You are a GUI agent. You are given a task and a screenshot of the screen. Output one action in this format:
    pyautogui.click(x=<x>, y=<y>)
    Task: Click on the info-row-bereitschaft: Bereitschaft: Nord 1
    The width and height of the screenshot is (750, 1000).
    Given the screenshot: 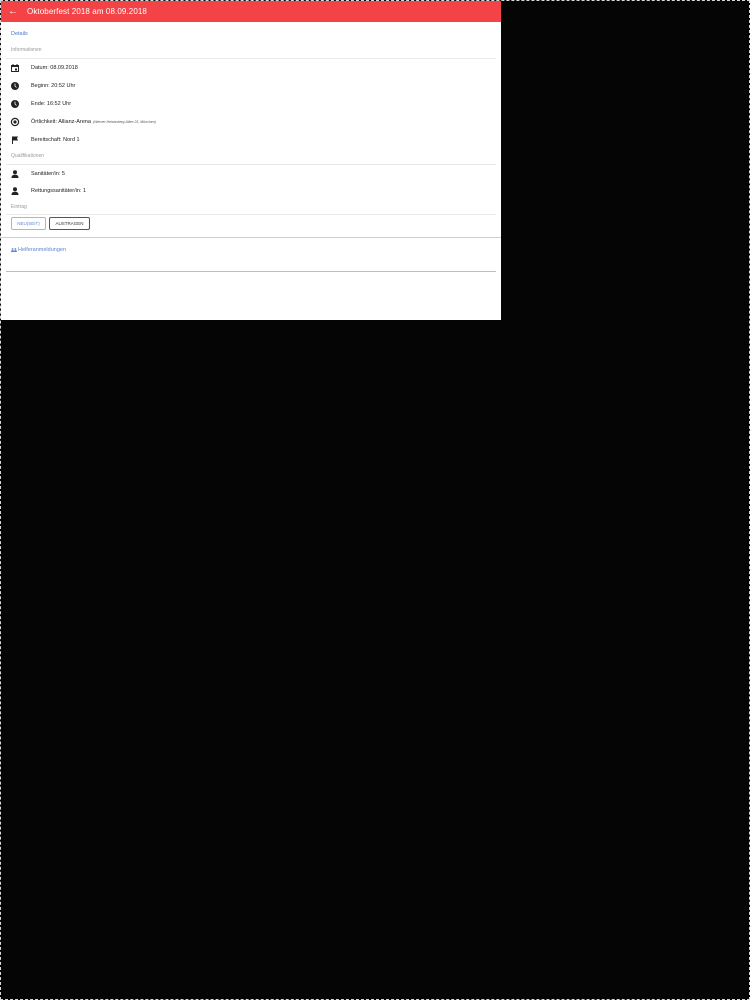 What is the action you would take?
    pyautogui.click(x=45, y=140)
    